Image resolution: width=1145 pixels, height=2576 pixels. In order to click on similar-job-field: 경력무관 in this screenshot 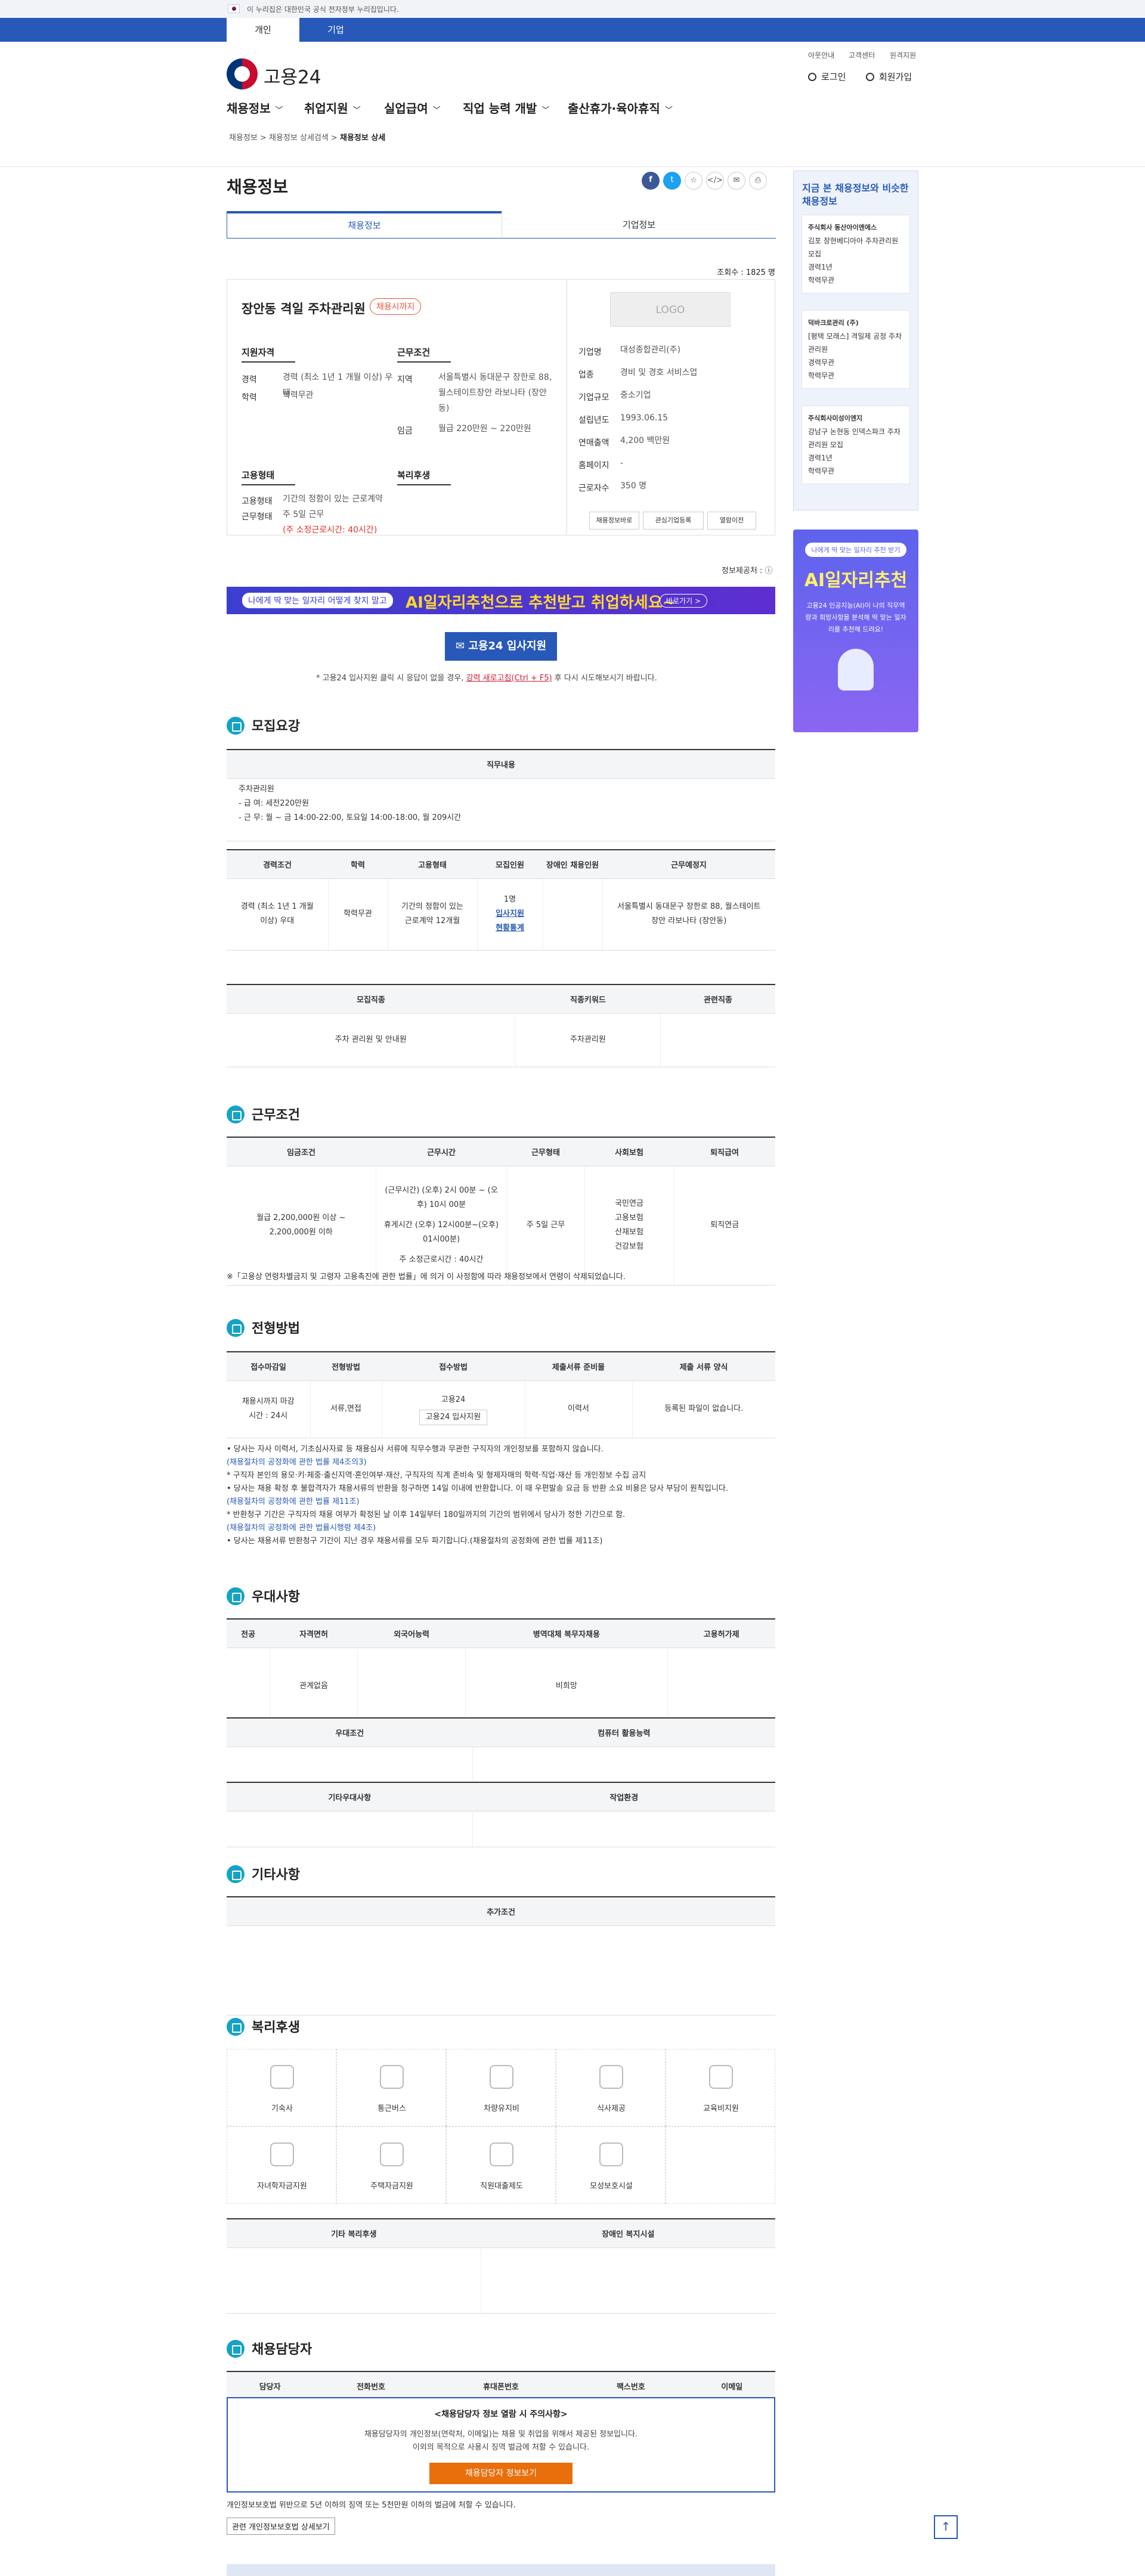, I will do `click(821, 362)`.